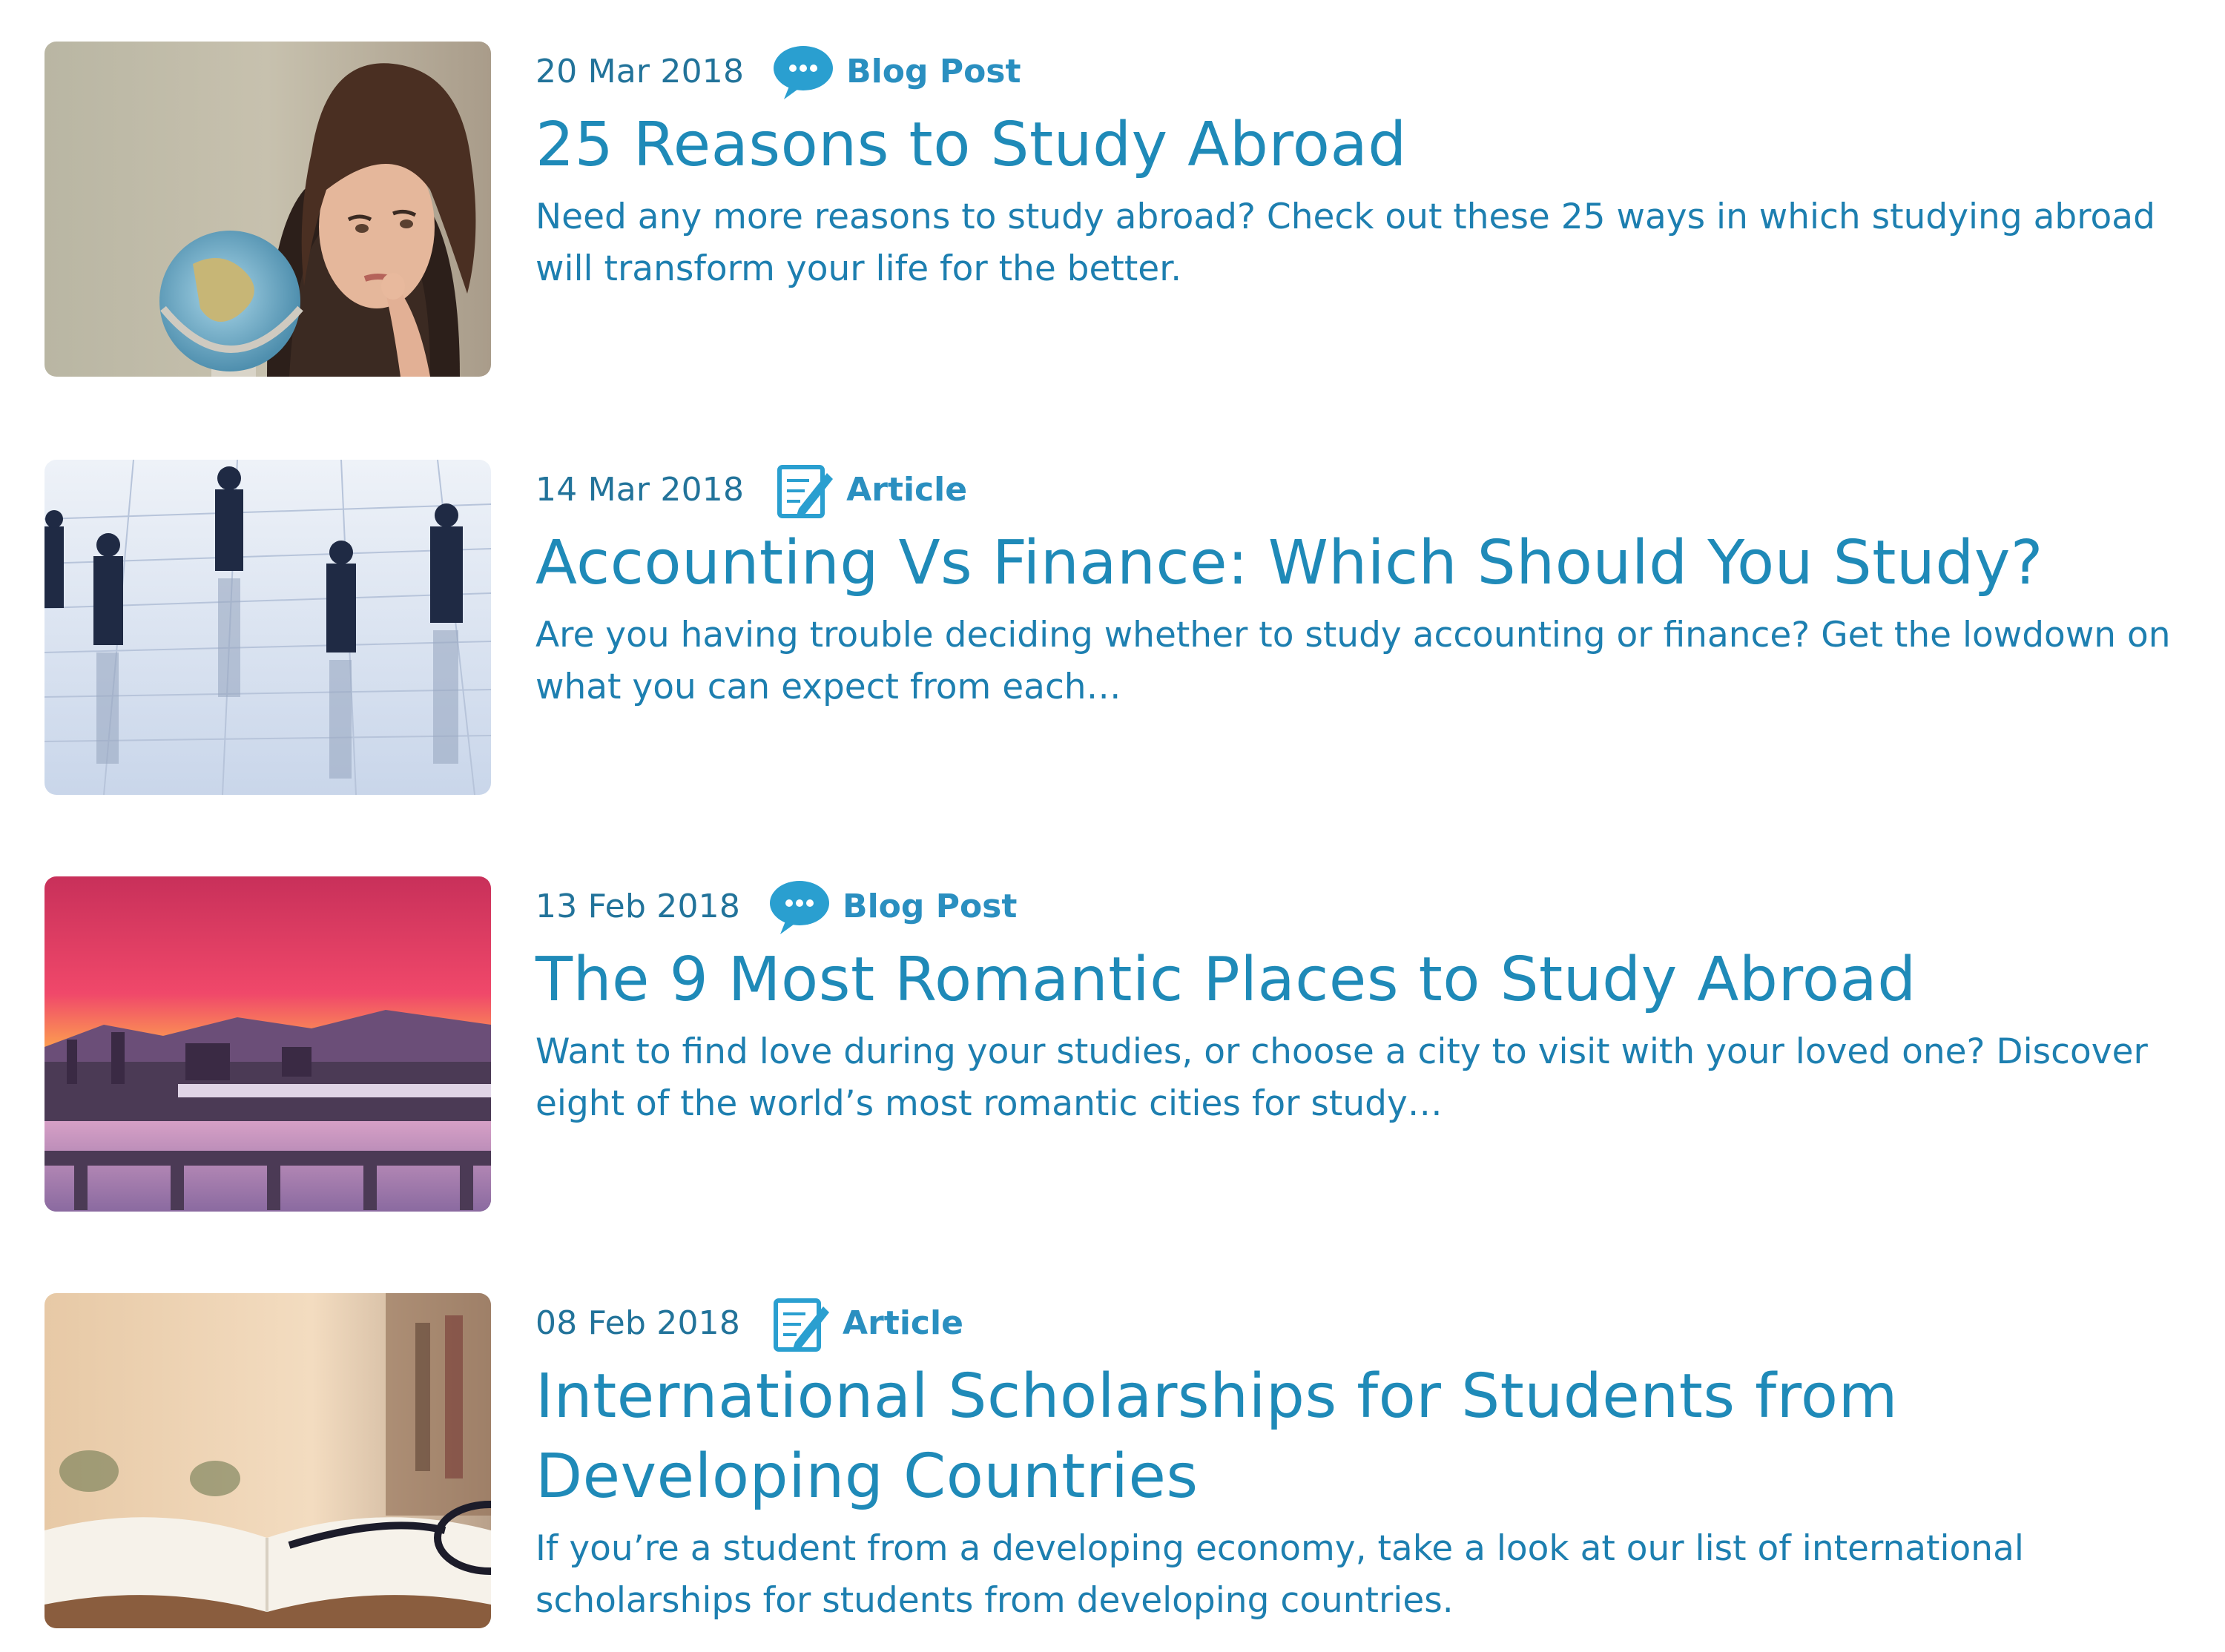  Describe the element at coordinates (638, 906) in the screenshot. I see `article-date: 13 Feb 2018` at that location.